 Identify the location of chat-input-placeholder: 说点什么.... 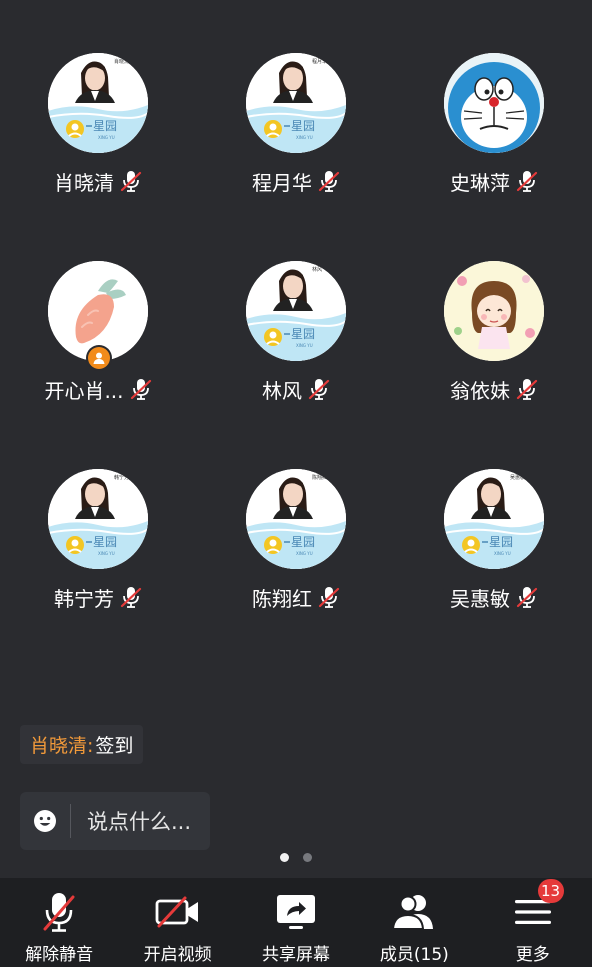
(139, 821).